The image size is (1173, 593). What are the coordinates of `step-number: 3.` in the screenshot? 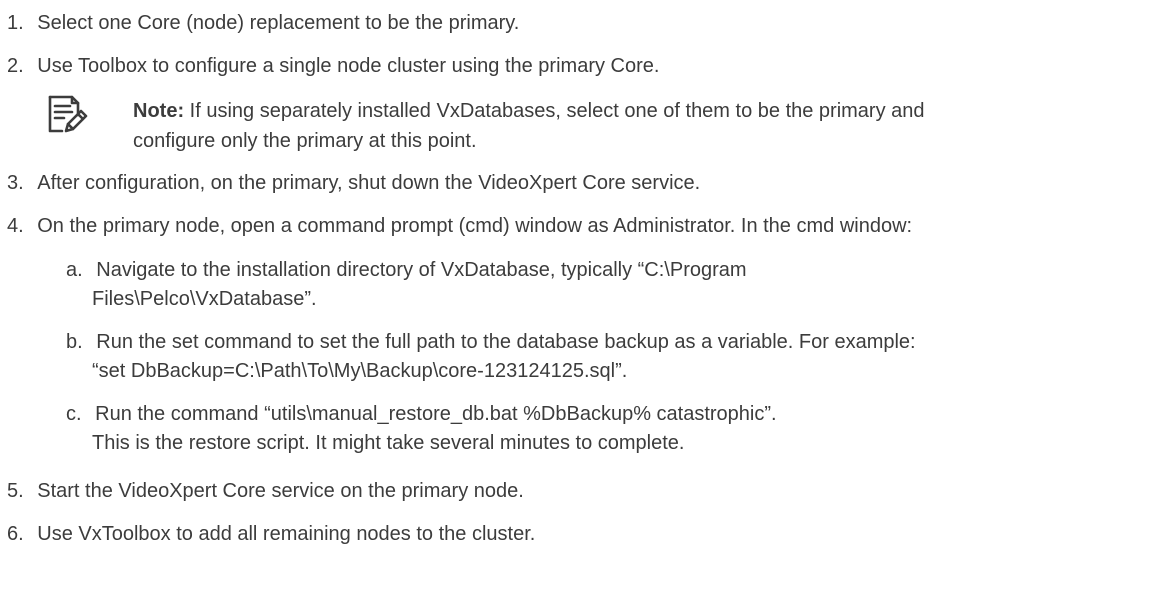 It's located at (15, 183).